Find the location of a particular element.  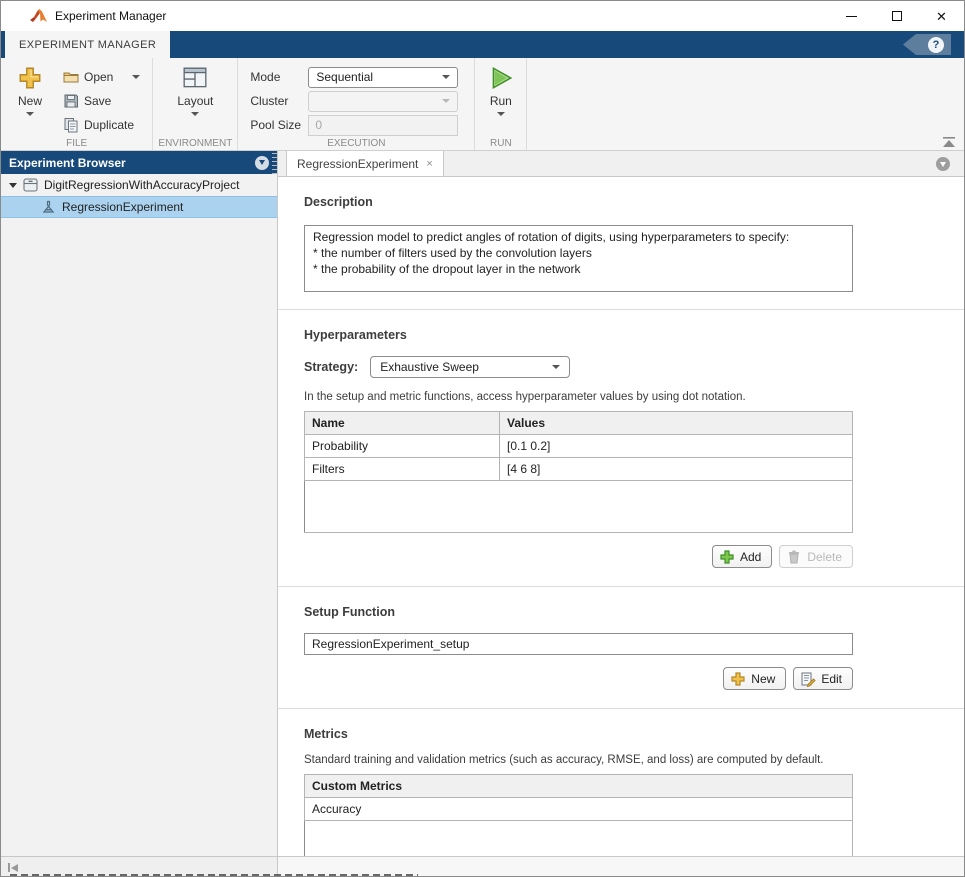

custom-metrics-table: Custom Metrics Accuracy is located at coordinates (578, 815).